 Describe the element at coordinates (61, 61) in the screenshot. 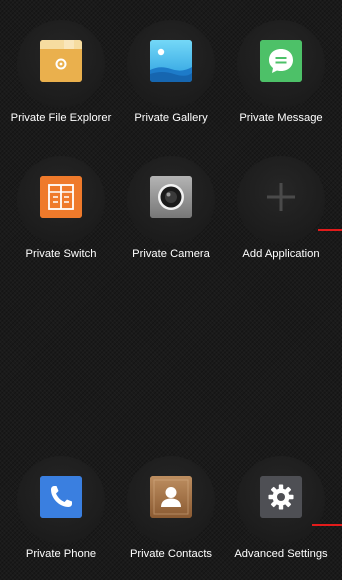

I see `folder-icon` at that location.